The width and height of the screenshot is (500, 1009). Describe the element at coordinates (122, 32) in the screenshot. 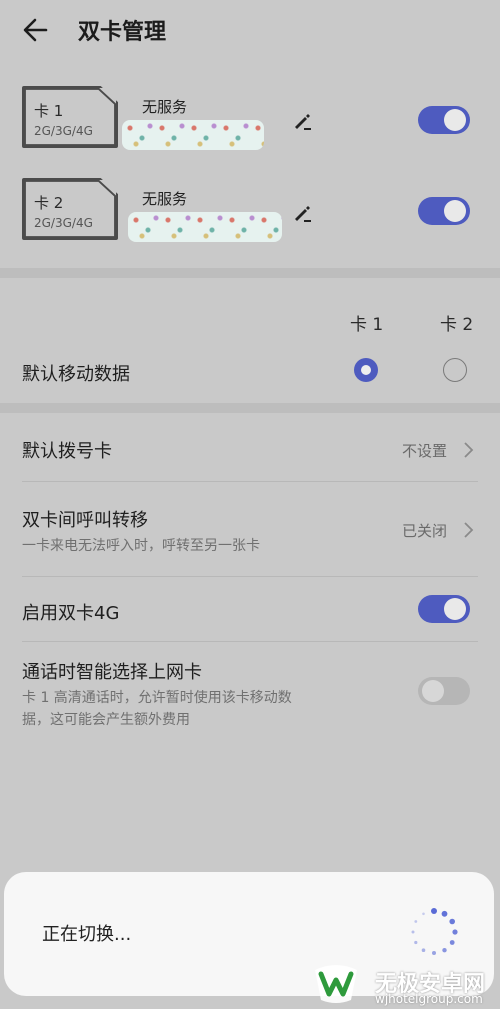

I see `page-title: 双卡管理` at that location.